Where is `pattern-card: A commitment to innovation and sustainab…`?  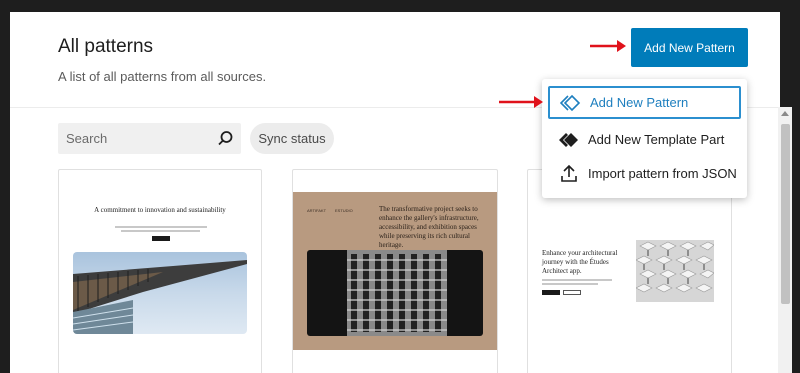
pattern-card: A commitment to innovation and sustainab… is located at coordinates (160, 271).